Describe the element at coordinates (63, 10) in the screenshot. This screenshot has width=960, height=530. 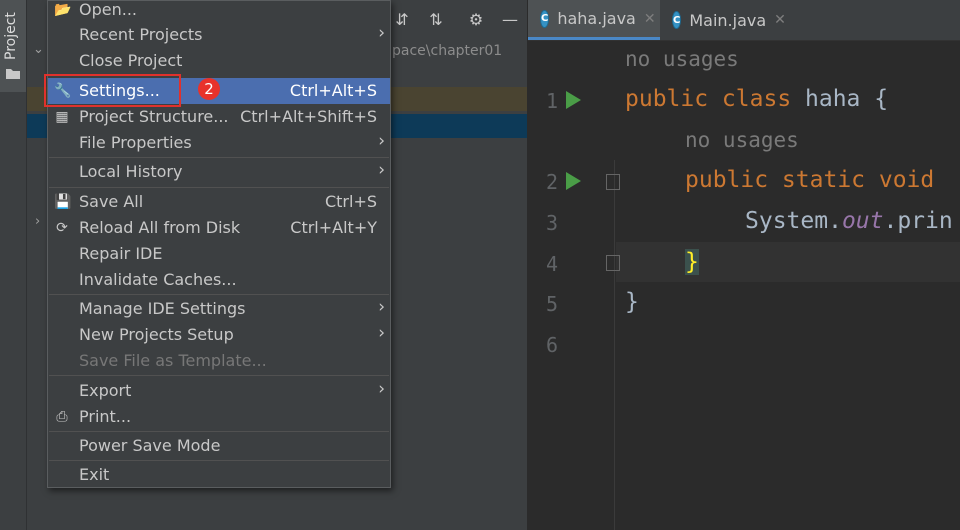
I see `folder-open-icon: 📂` at that location.